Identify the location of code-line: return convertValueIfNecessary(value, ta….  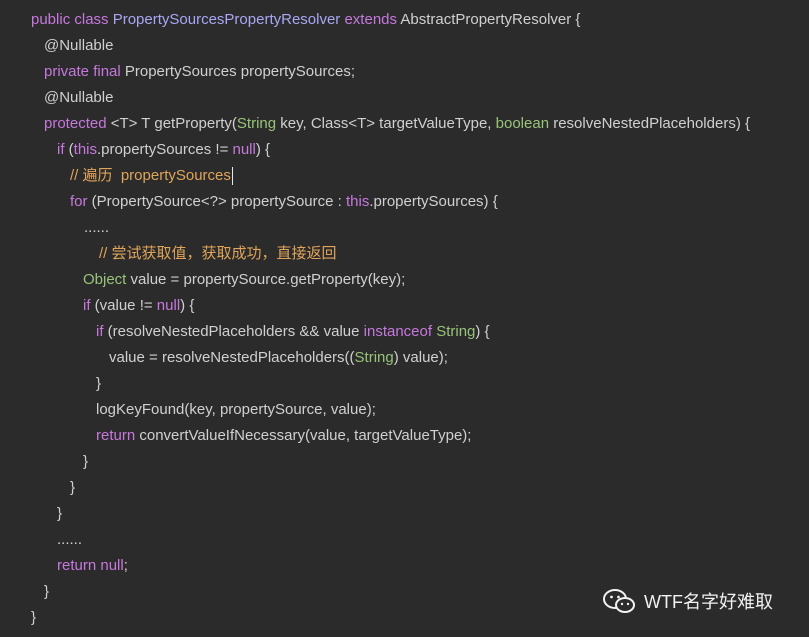
(283, 436).